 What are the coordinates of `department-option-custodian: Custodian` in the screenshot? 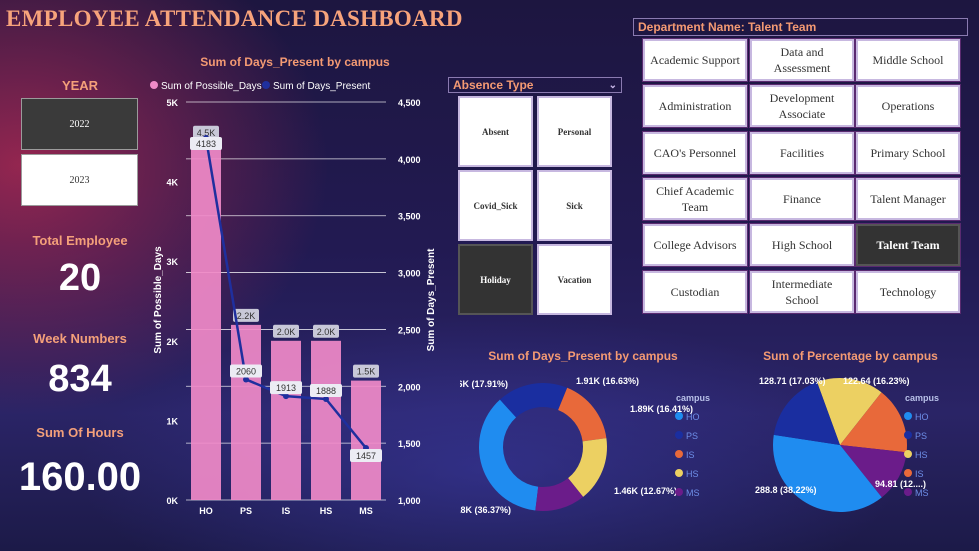 It's located at (695, 292).